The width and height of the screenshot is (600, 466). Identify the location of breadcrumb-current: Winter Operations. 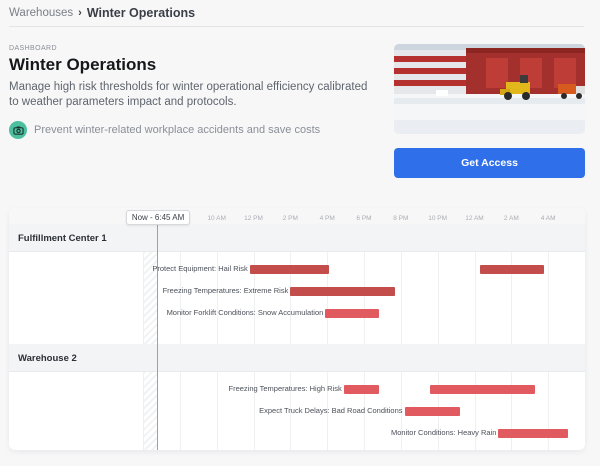
(141, 13).